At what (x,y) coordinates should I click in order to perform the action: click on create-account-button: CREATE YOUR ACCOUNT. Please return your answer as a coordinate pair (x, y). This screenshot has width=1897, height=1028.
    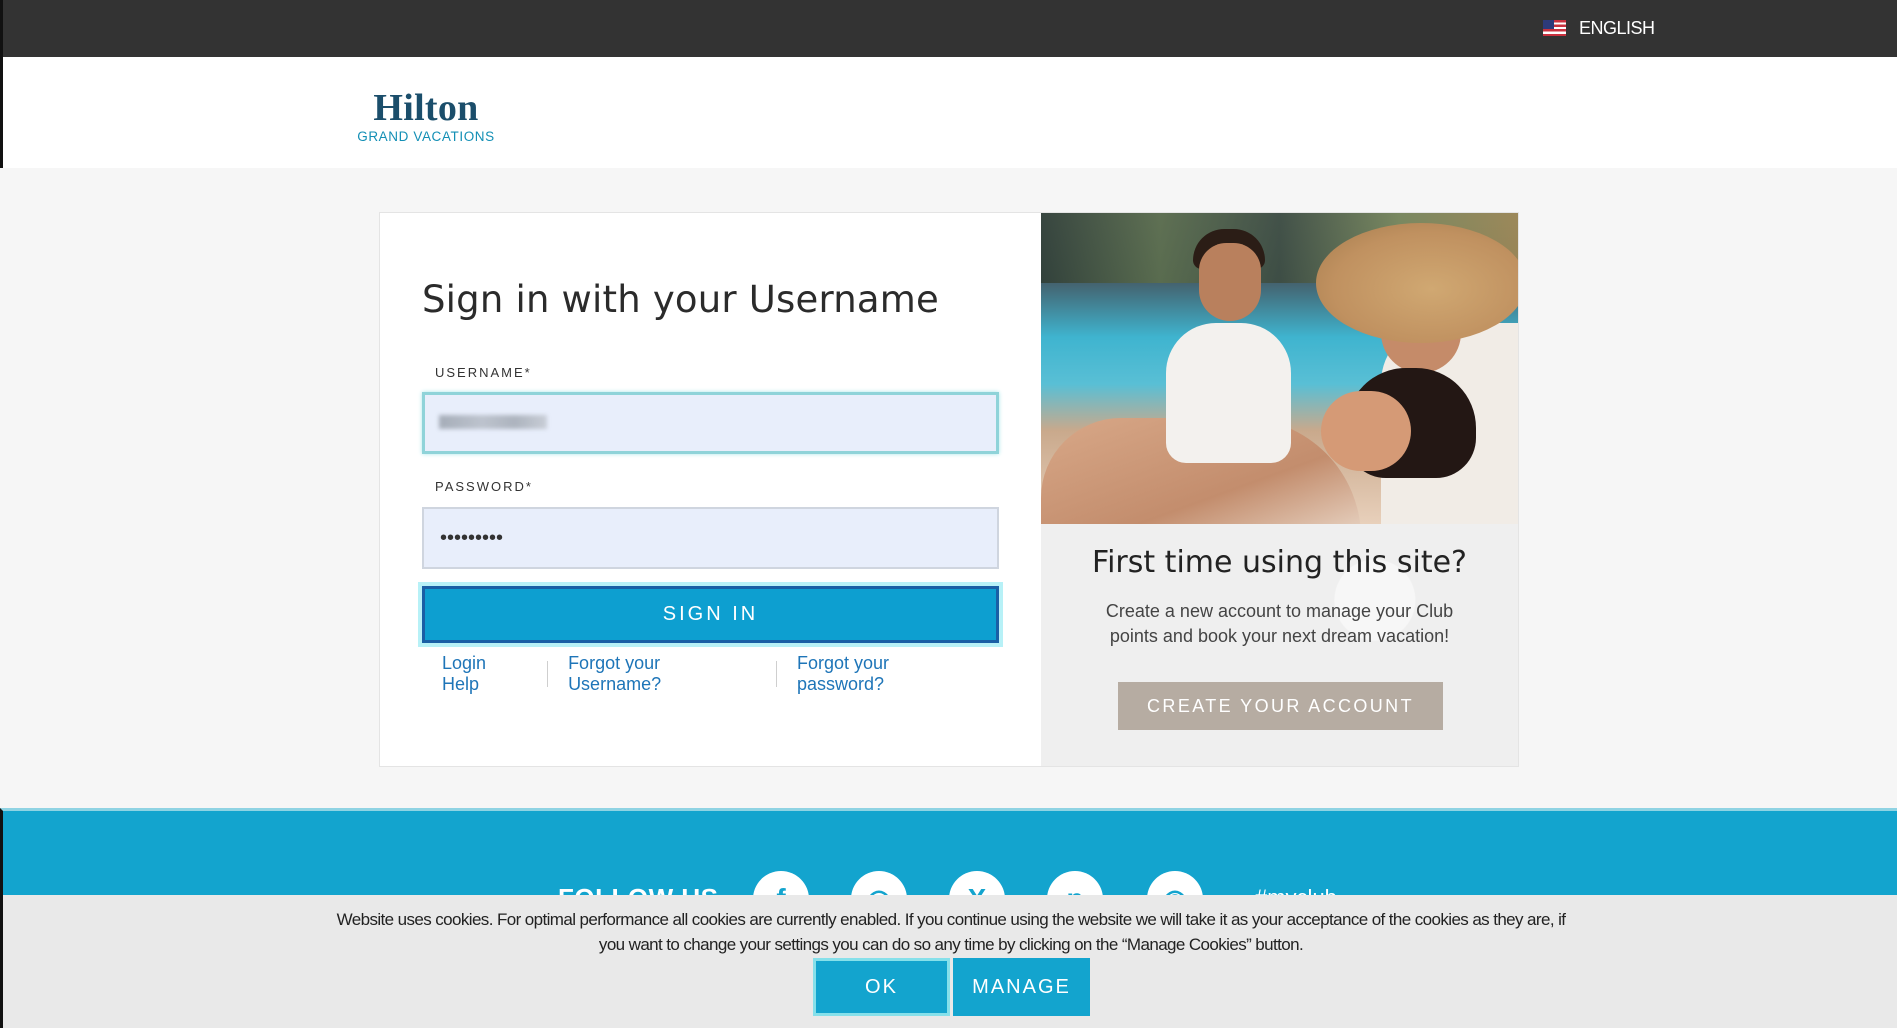
    Looking at the image, I should click on (1280, 706).